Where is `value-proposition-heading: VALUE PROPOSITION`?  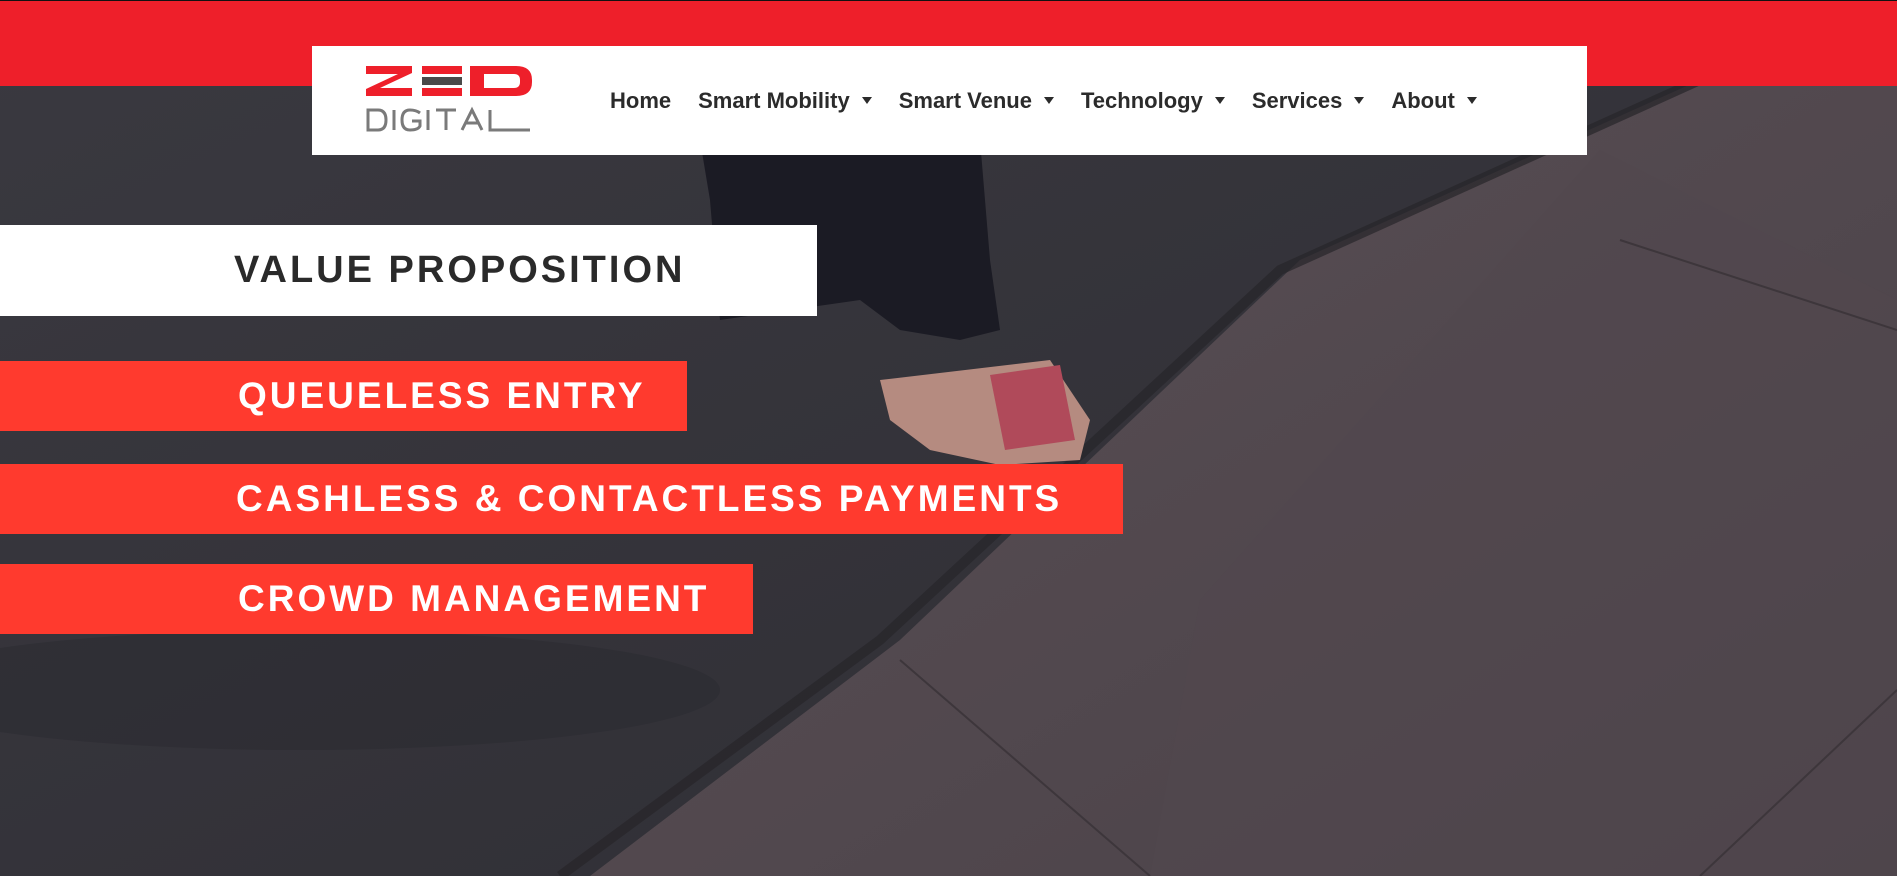
value-proposition-heading: VALUE PROPOSITION is located at coordinates (408, 270).